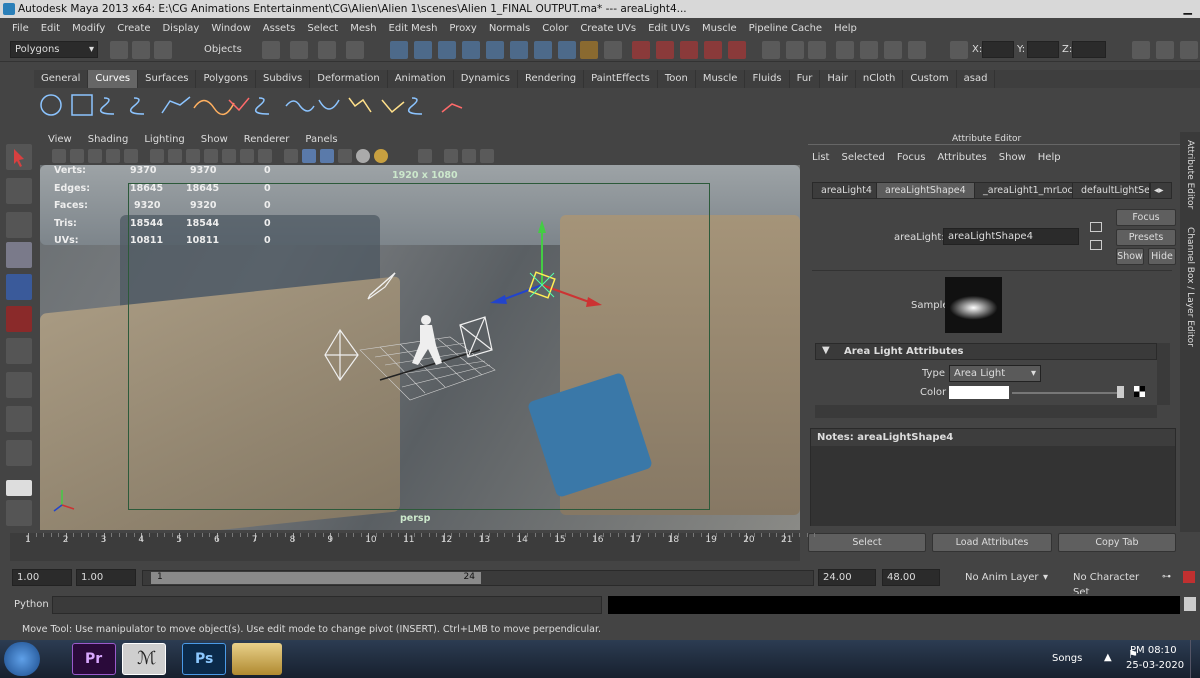 The image size is (1200, 678). Describe the element at coordinates (363, 156) in the screenshot. I see `use-all-lights-icon` at that location.